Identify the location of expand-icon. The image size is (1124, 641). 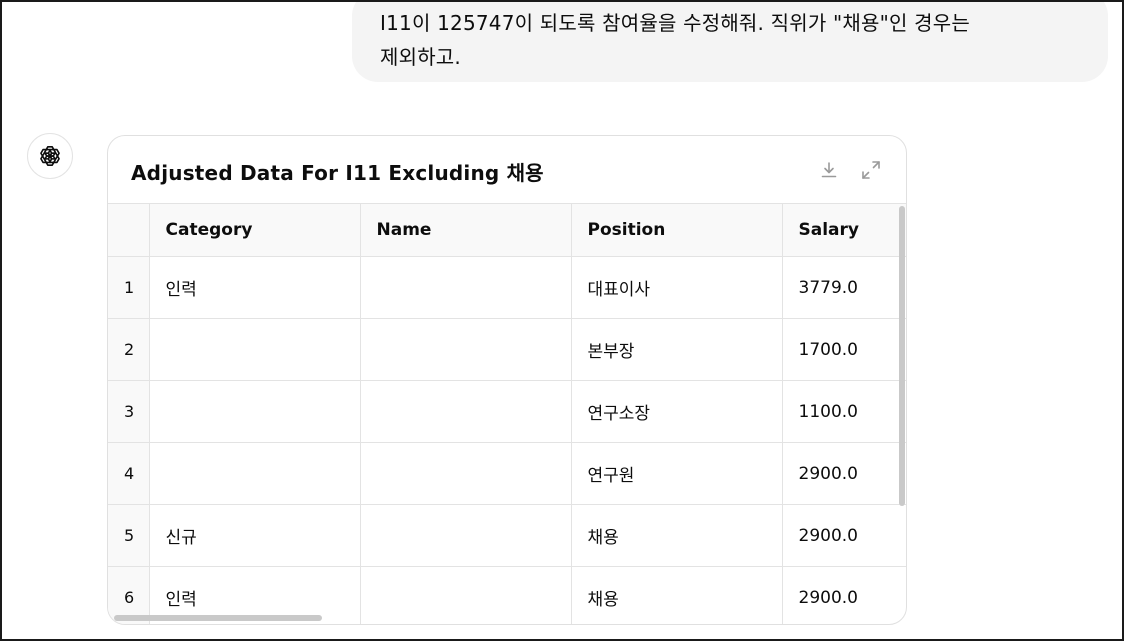
(871, 170).